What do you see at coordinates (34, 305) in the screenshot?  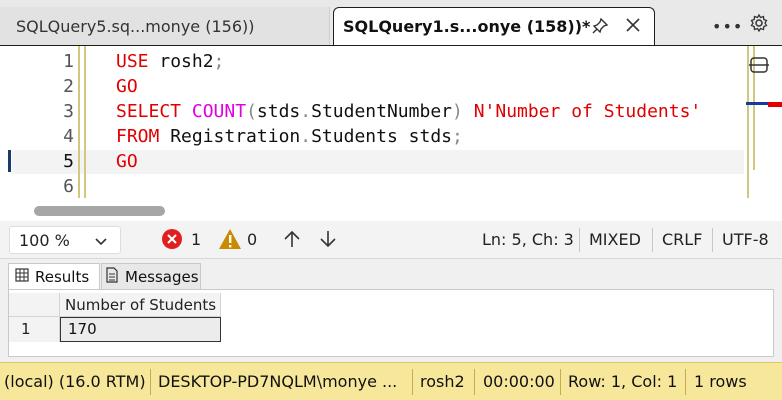 I see `grid-corner` at bounding box center [34, 305].